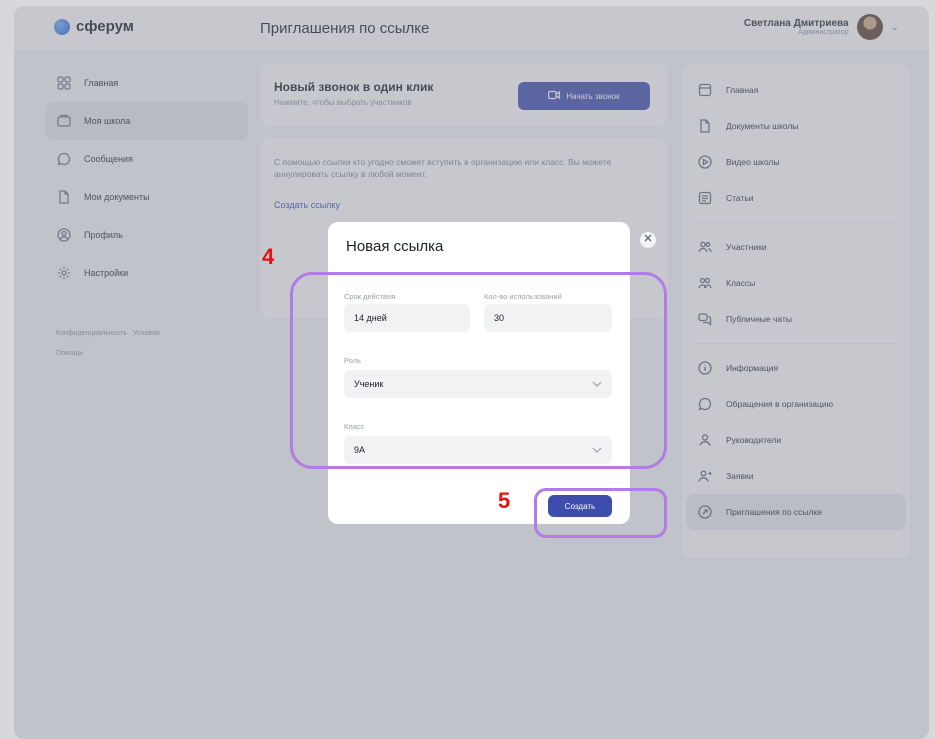 This screenshot has height=739, width=935. What do you see at coordinates (600, 513) in the screenshot?
I see `create-button-highlight` at bounding box center [600, 513].